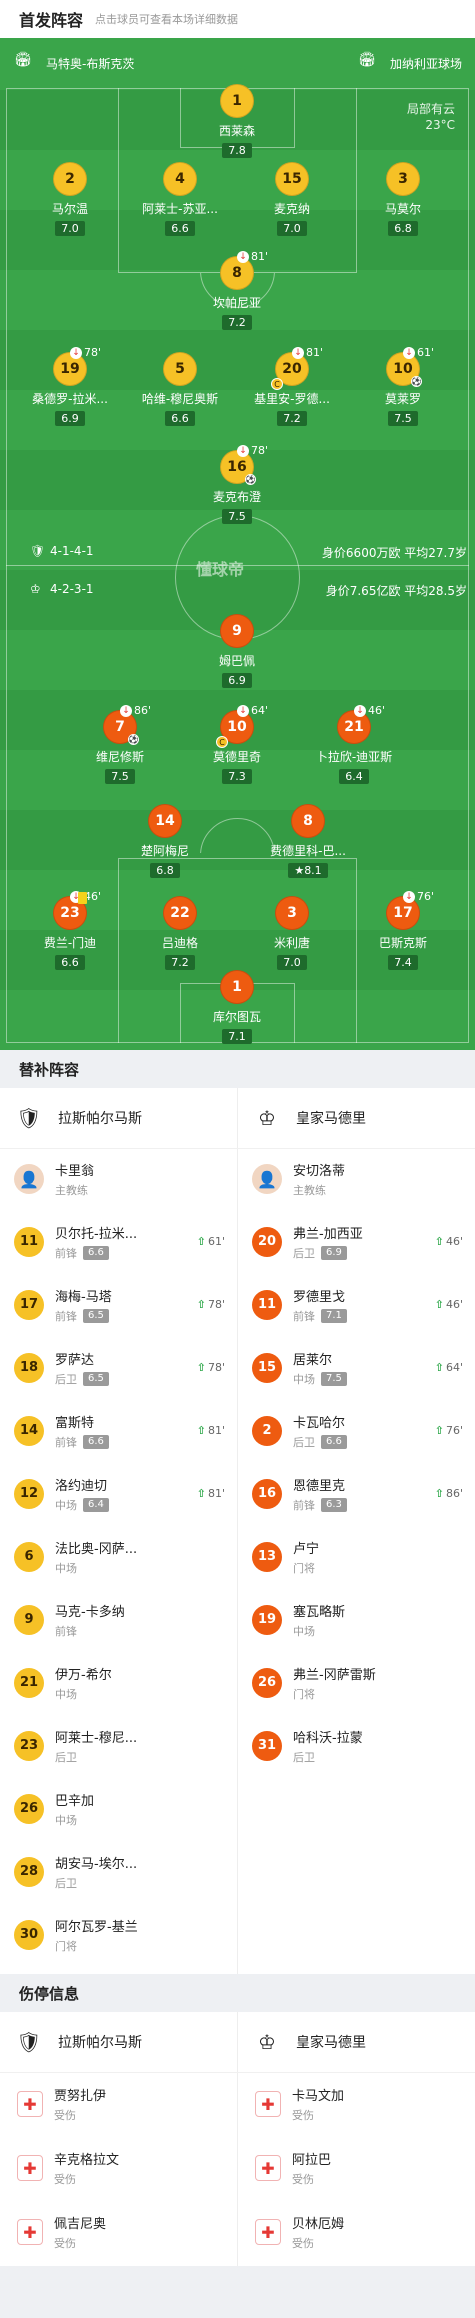  What do you see at coordinates (292, 933) in the screenshot?
I see `away-player: 3 米利唐 7.0` at bounding box center [292, 933].